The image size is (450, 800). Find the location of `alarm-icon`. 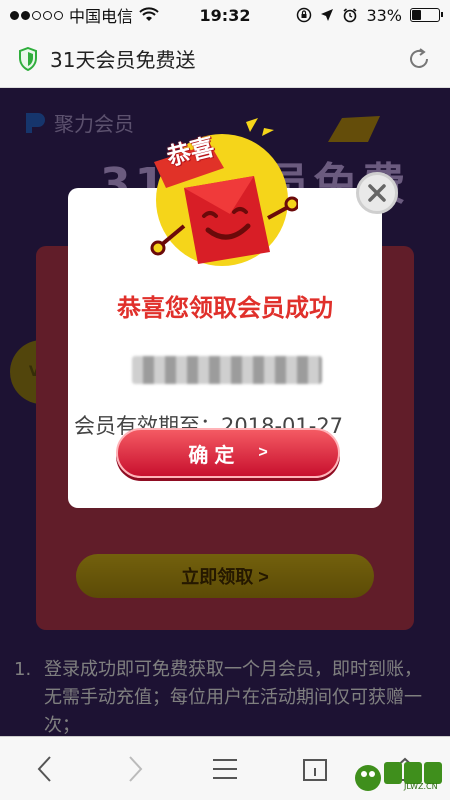

alarm-icon is located at coordinates (350, 15).